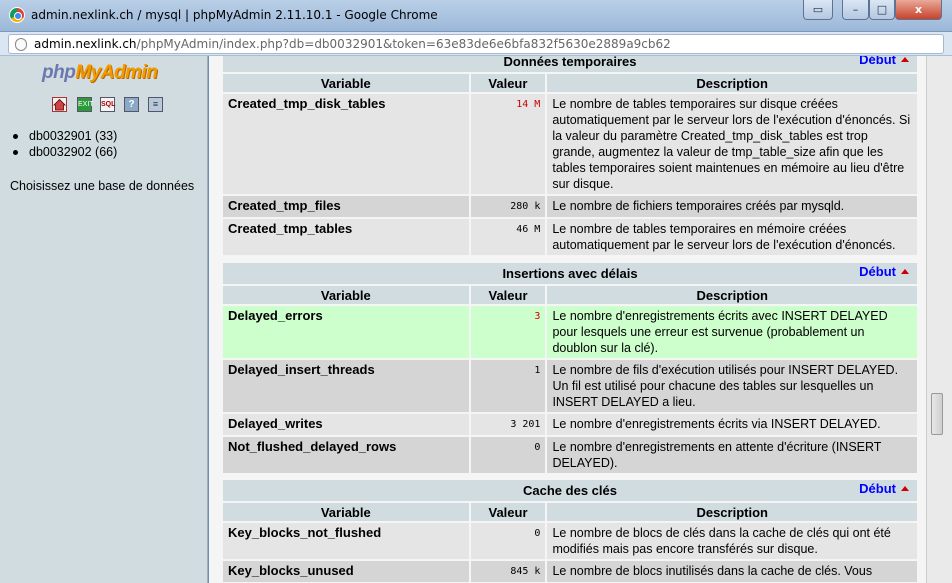 The width and height of the screenshot is (952, 583). Describe the element at coordinates (346, 206) in the screenshot. I see `variable-name: Created_tmp_files` at that location.